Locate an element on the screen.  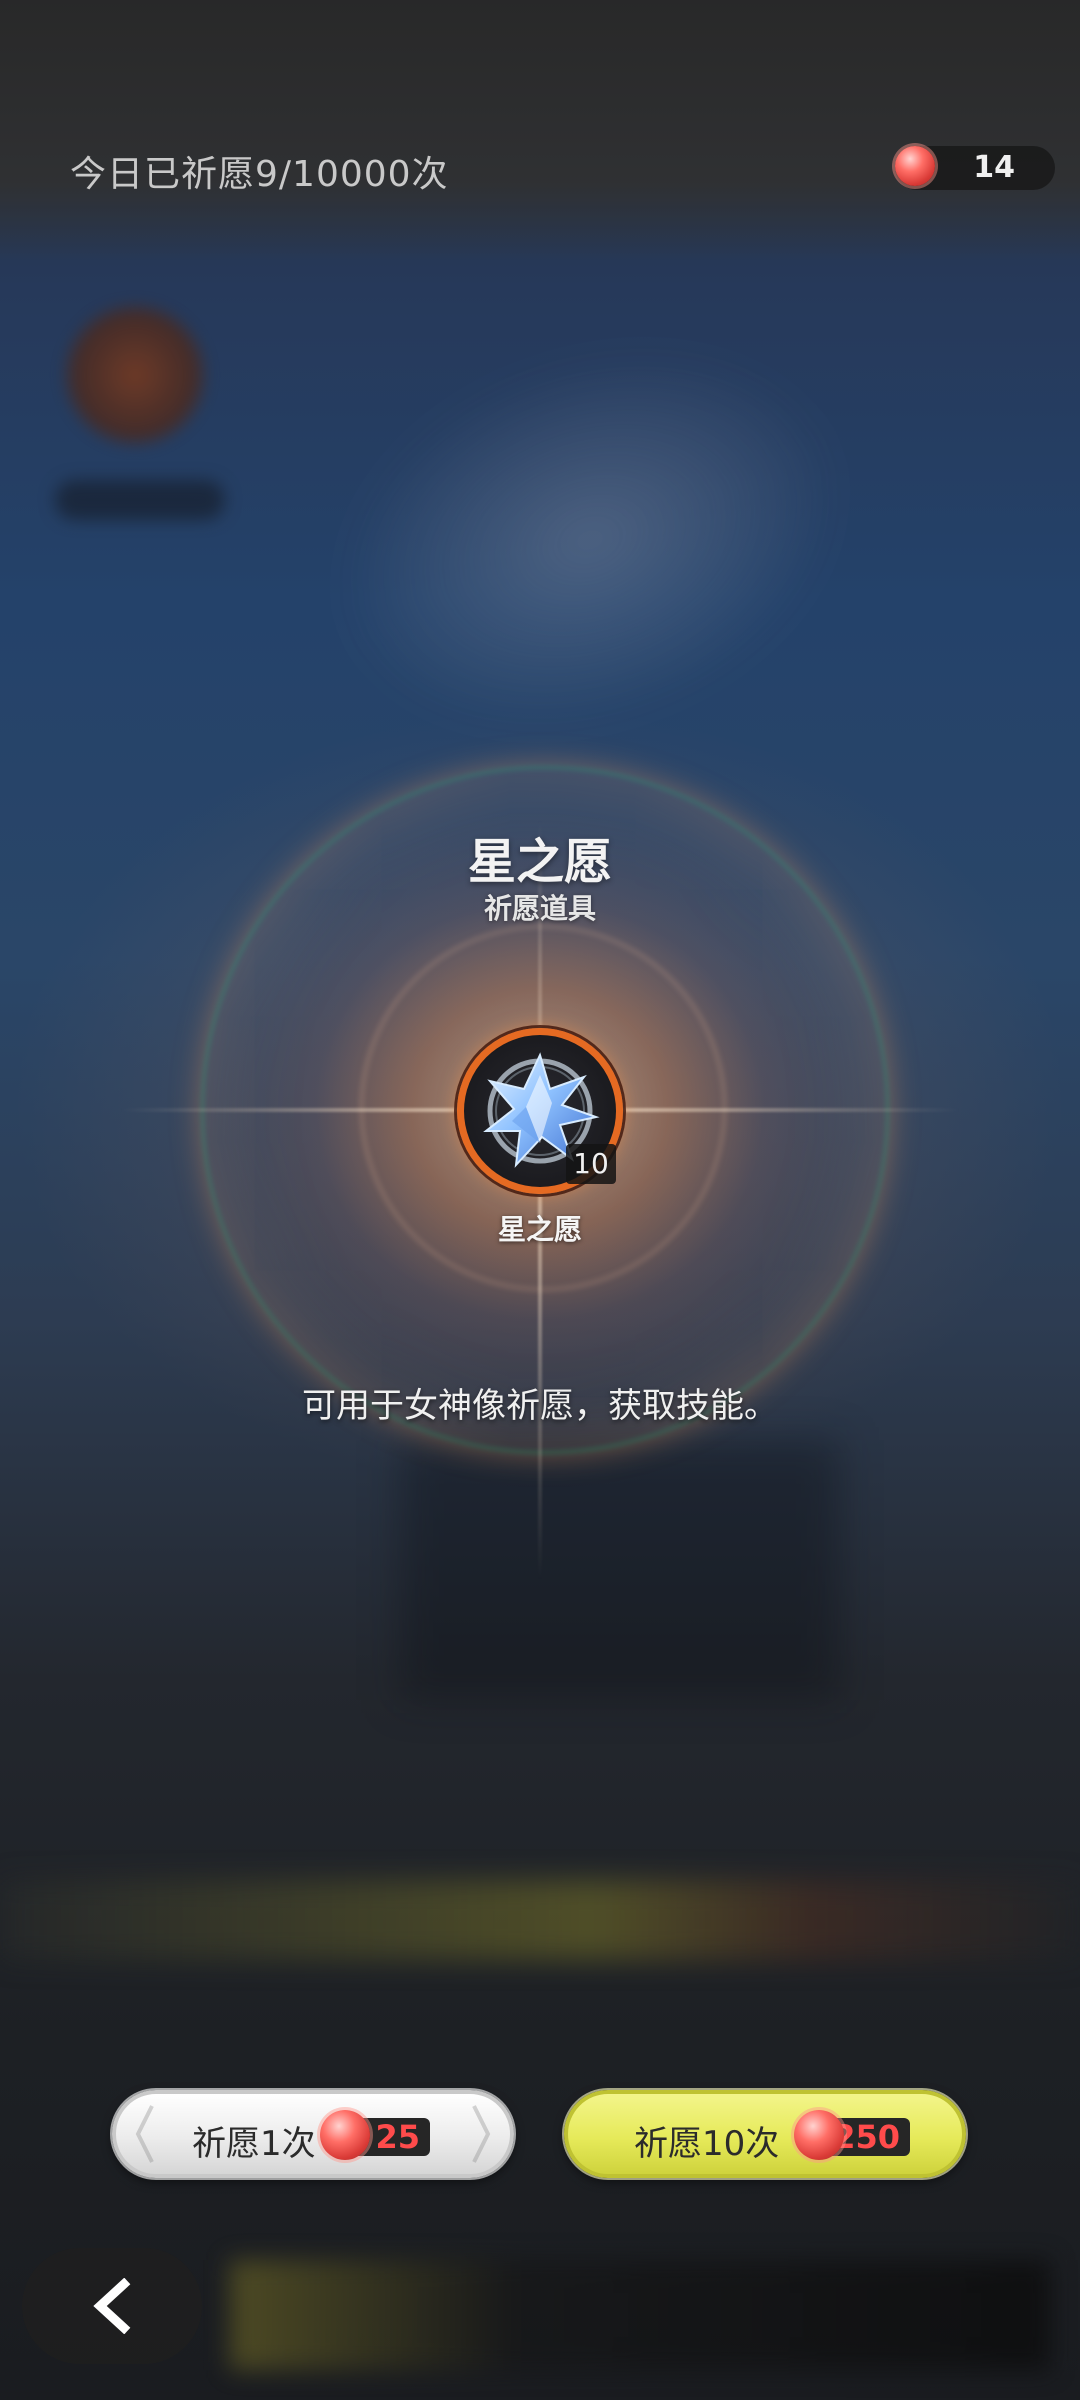
item-title: 星之愿 is located at coordinates (539, 862).